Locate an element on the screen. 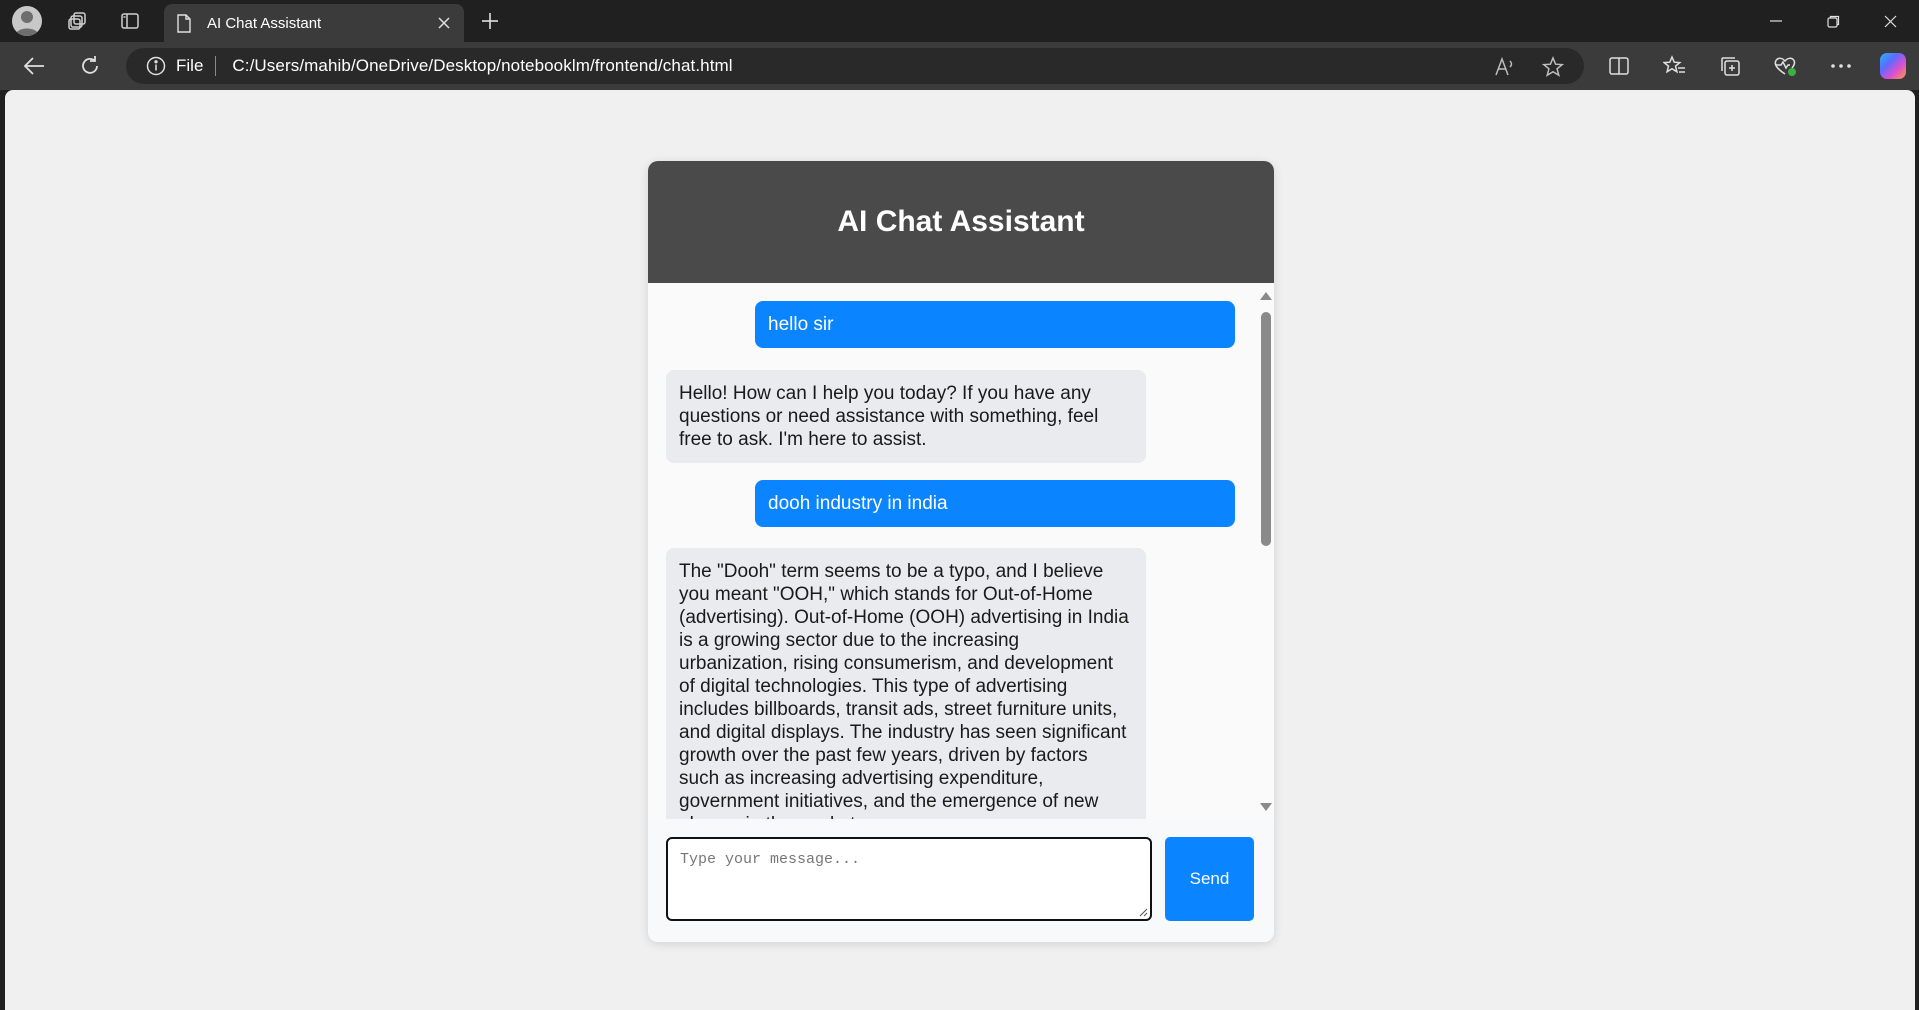  heart-pulse-icon is located at coordinates (1785, 66).